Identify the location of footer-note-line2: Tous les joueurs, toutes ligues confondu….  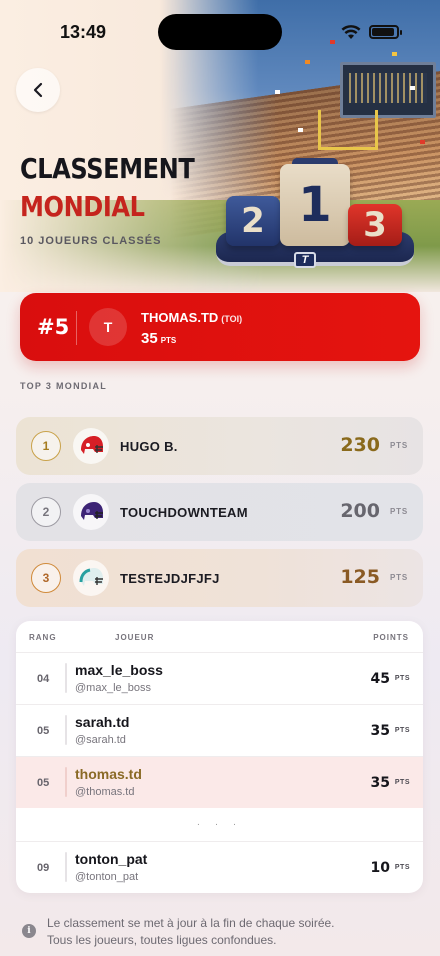
(162, 940).